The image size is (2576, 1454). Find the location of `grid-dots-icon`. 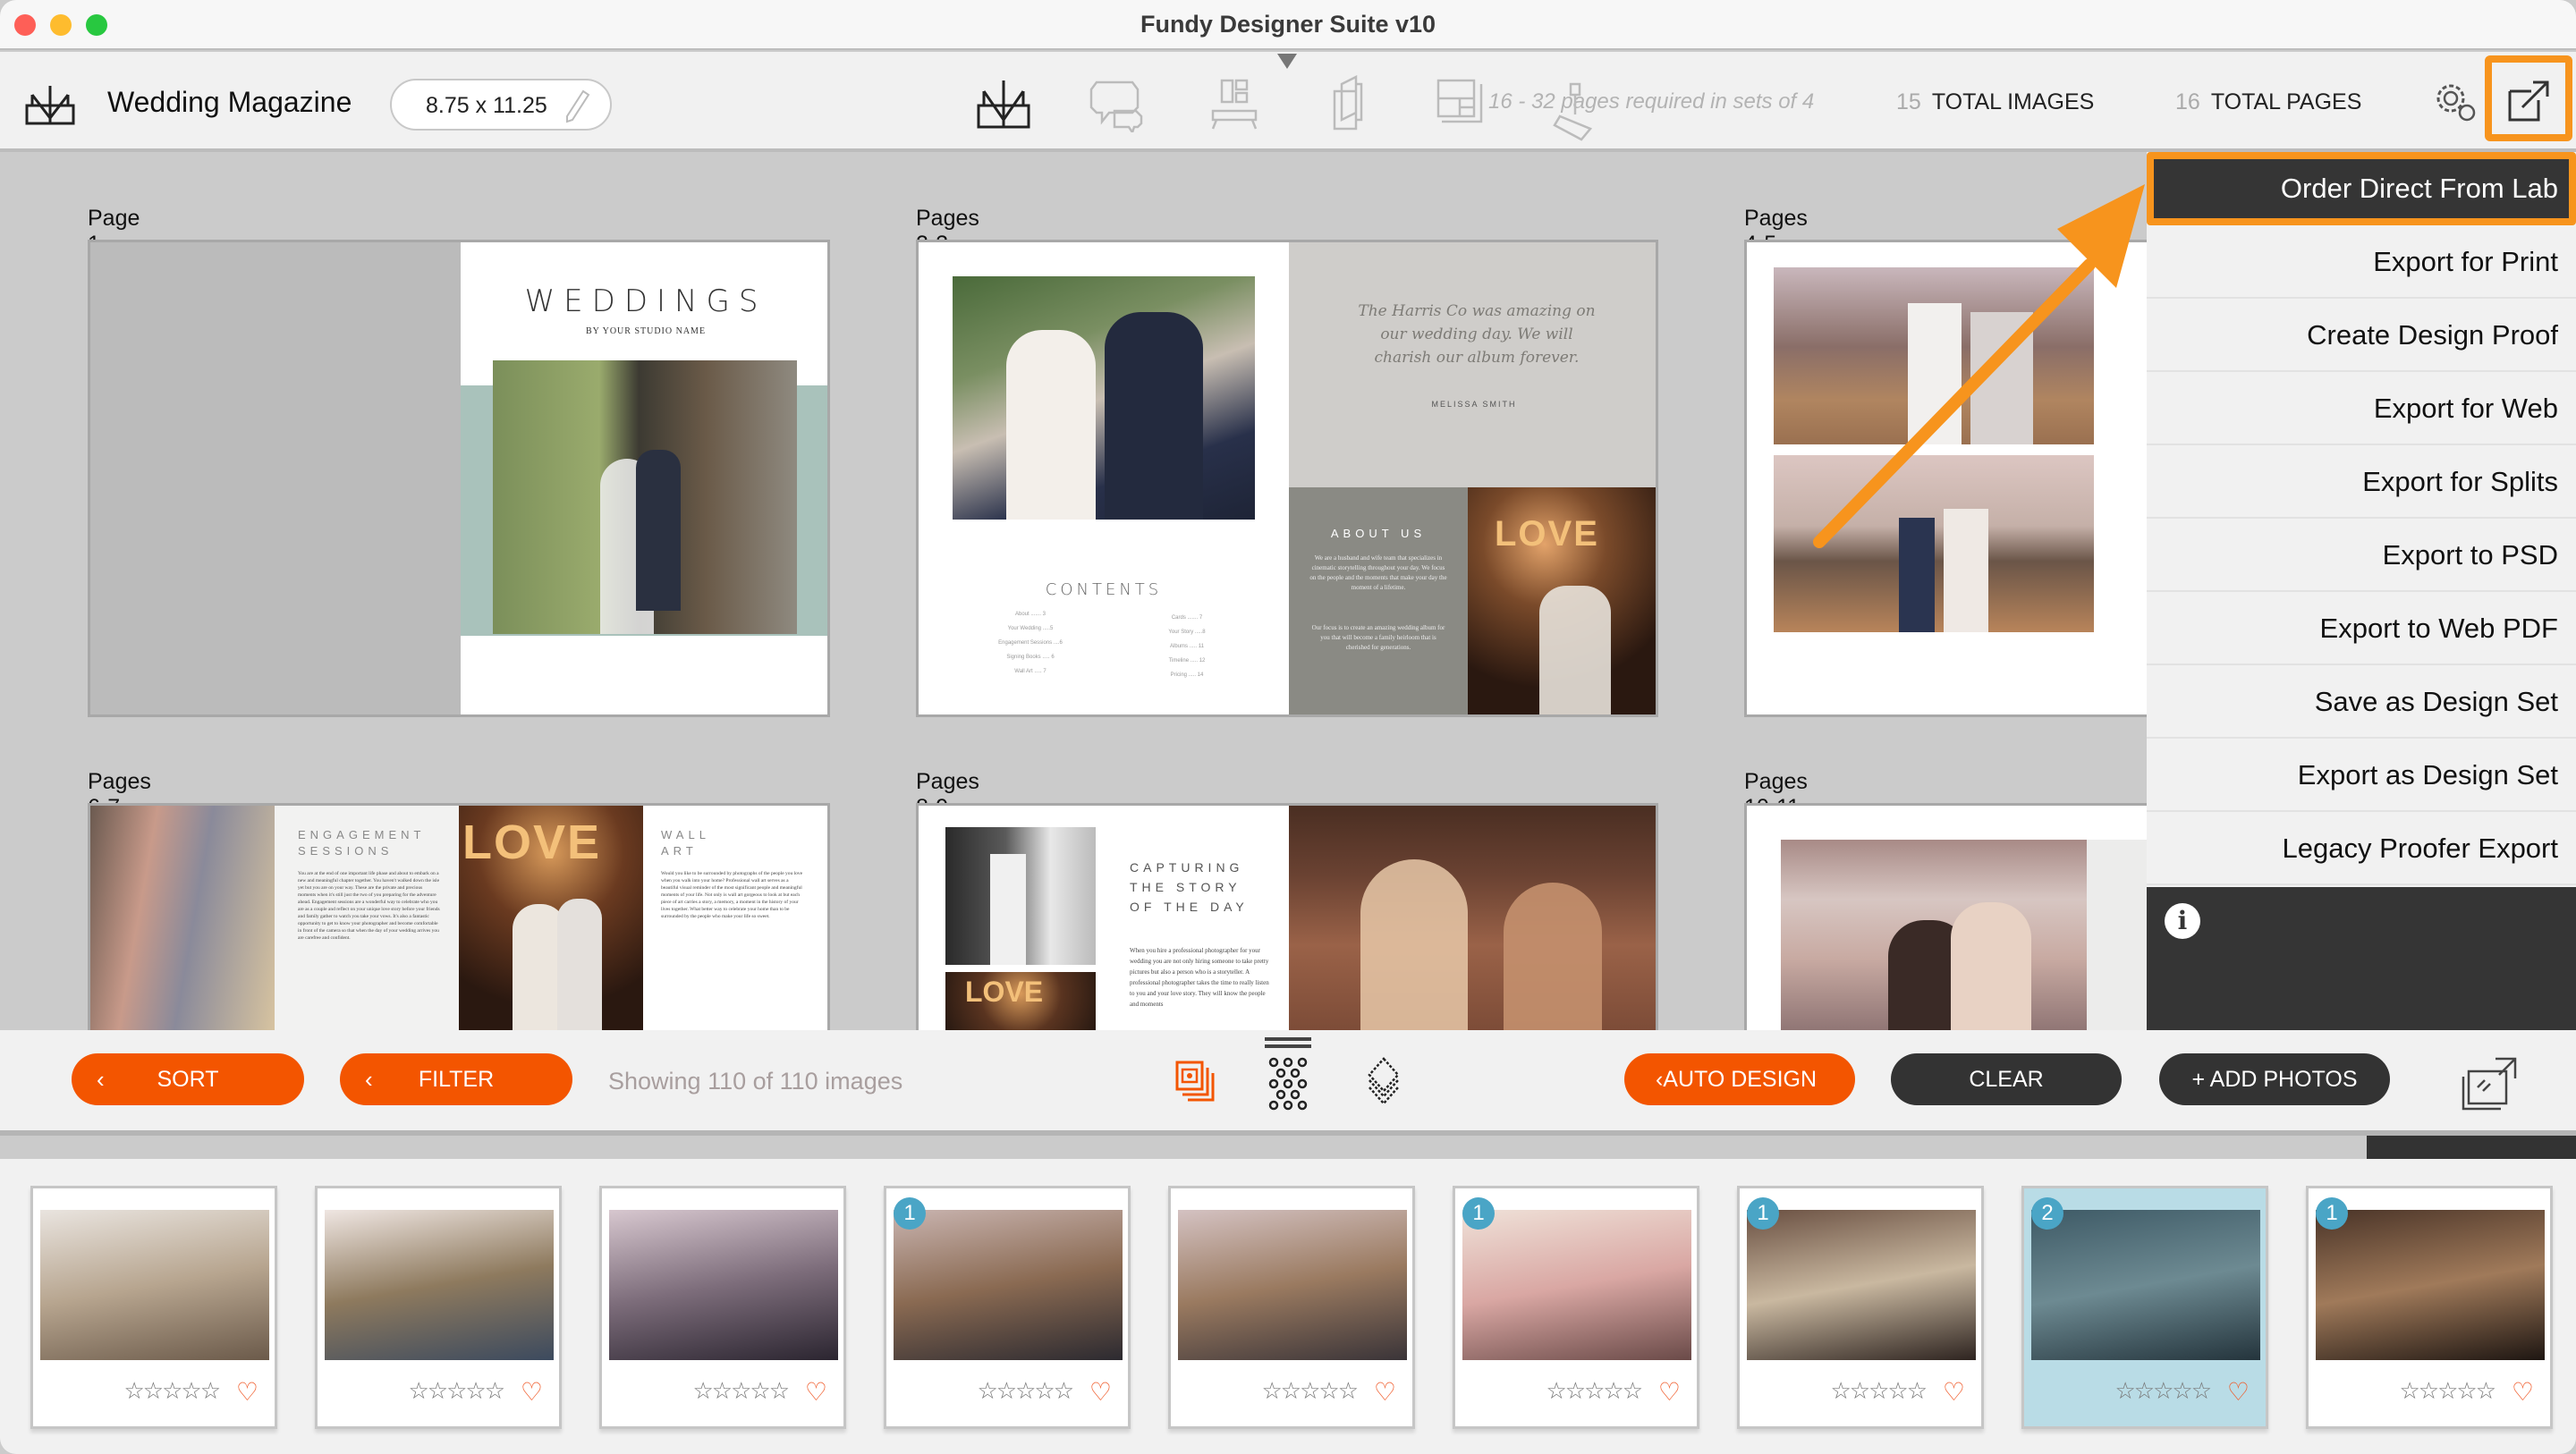

grid-dots-icon is located at coordinates (1289, 1083).